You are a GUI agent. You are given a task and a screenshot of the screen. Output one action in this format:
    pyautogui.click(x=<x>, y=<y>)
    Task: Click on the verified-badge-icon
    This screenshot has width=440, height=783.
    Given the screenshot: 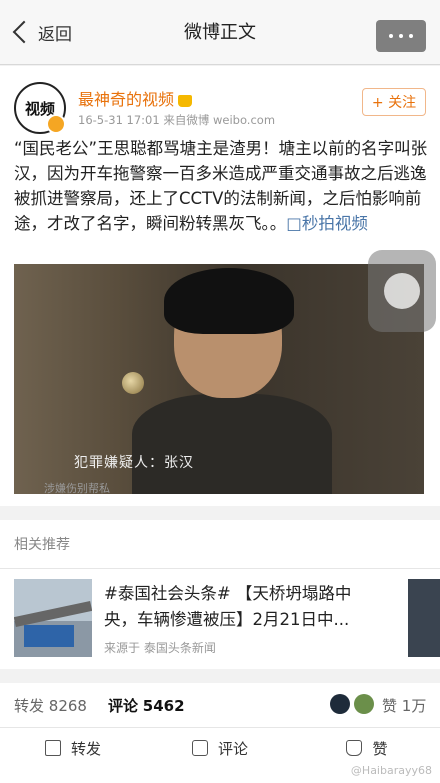 What is the action you would take?
    pyautogui.click(x=56, y=124)
    